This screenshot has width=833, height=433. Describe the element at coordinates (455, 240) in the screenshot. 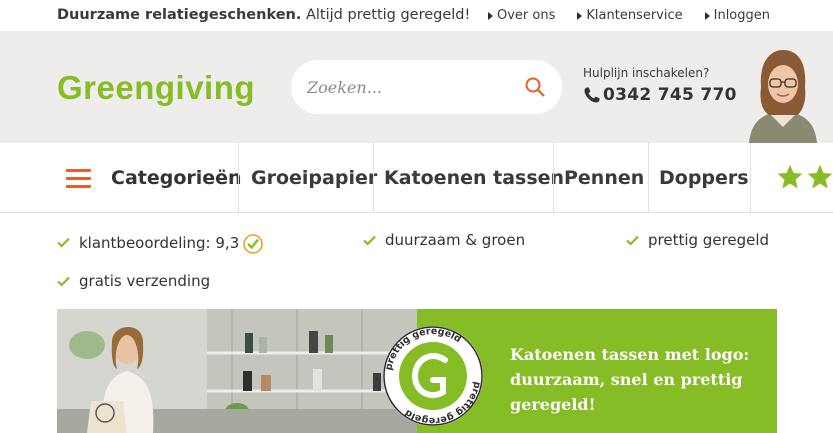

I see `usp-text: duurzaam & groen` at that location.